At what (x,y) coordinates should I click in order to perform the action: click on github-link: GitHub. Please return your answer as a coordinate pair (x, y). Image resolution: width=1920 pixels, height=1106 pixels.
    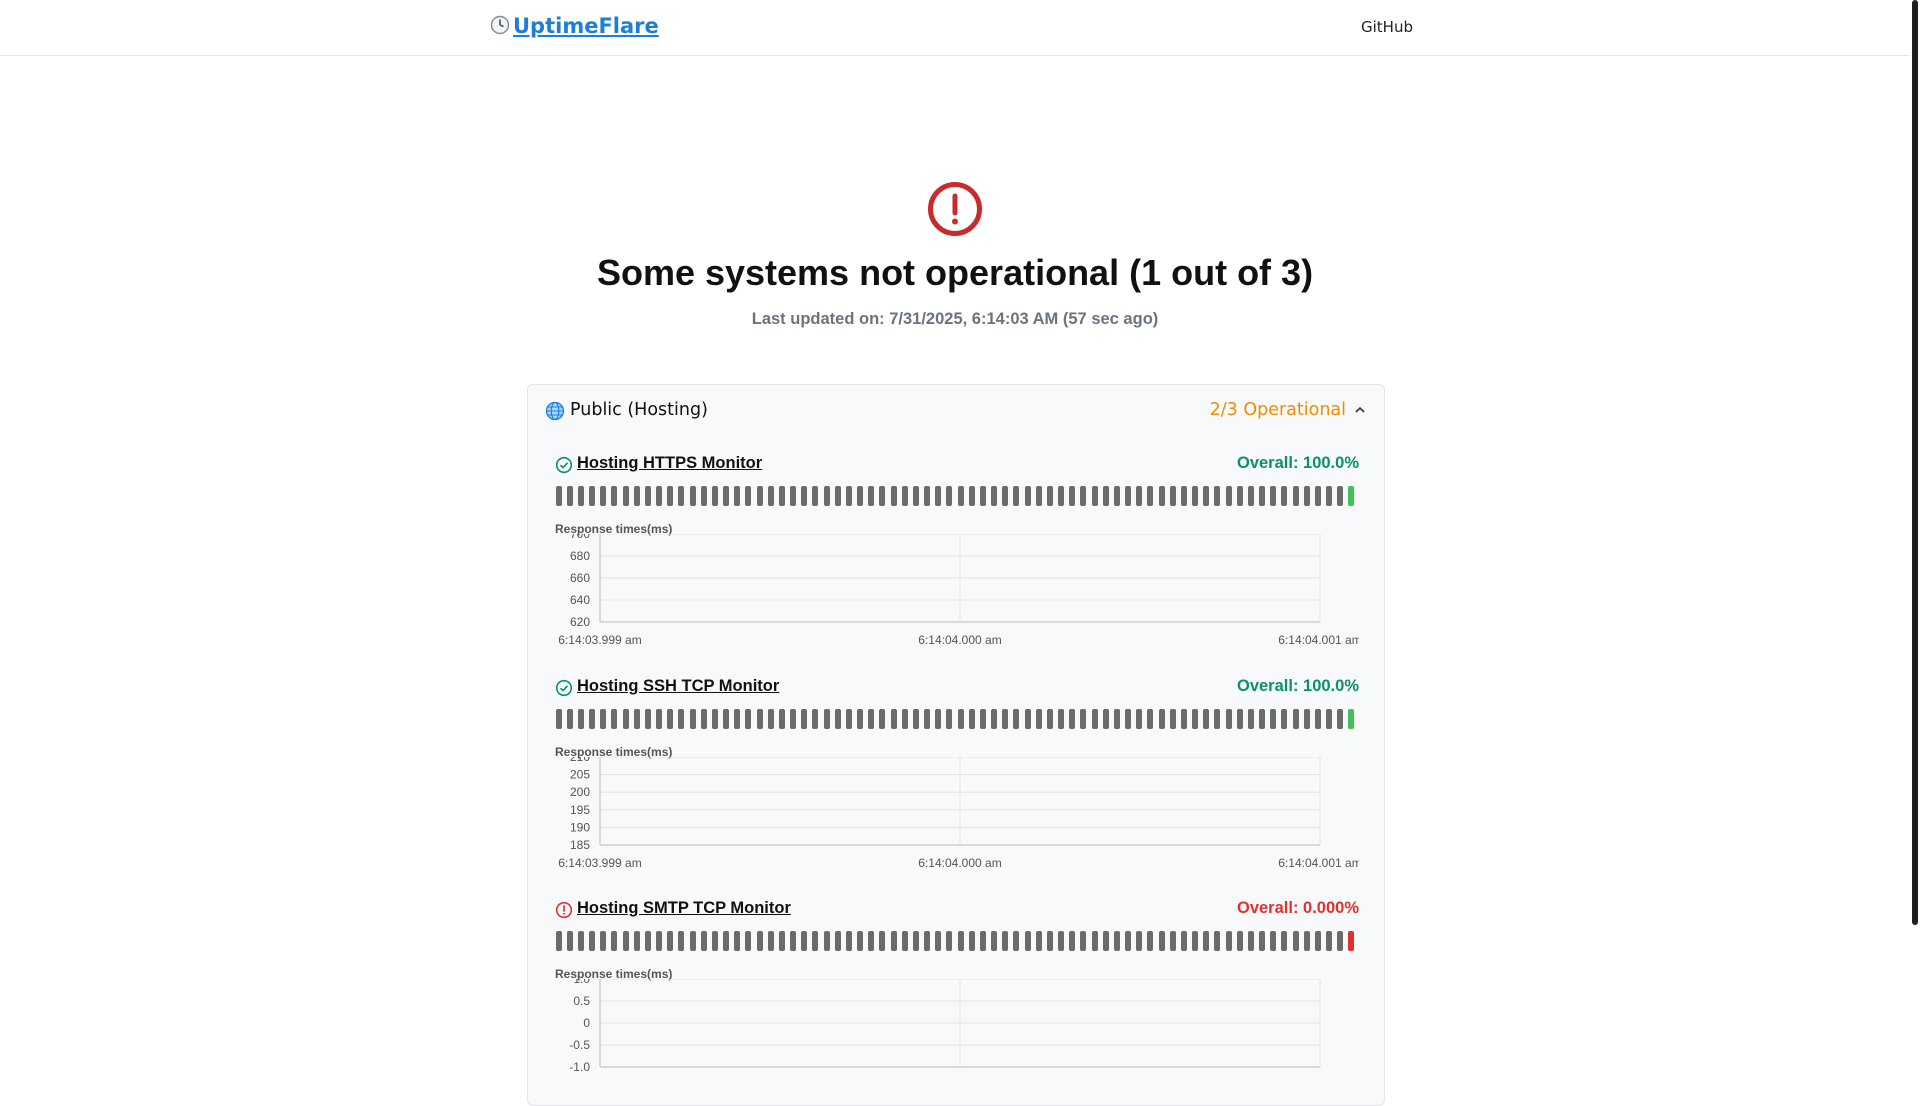
    Looking at the image, I should click on (1387, 27).